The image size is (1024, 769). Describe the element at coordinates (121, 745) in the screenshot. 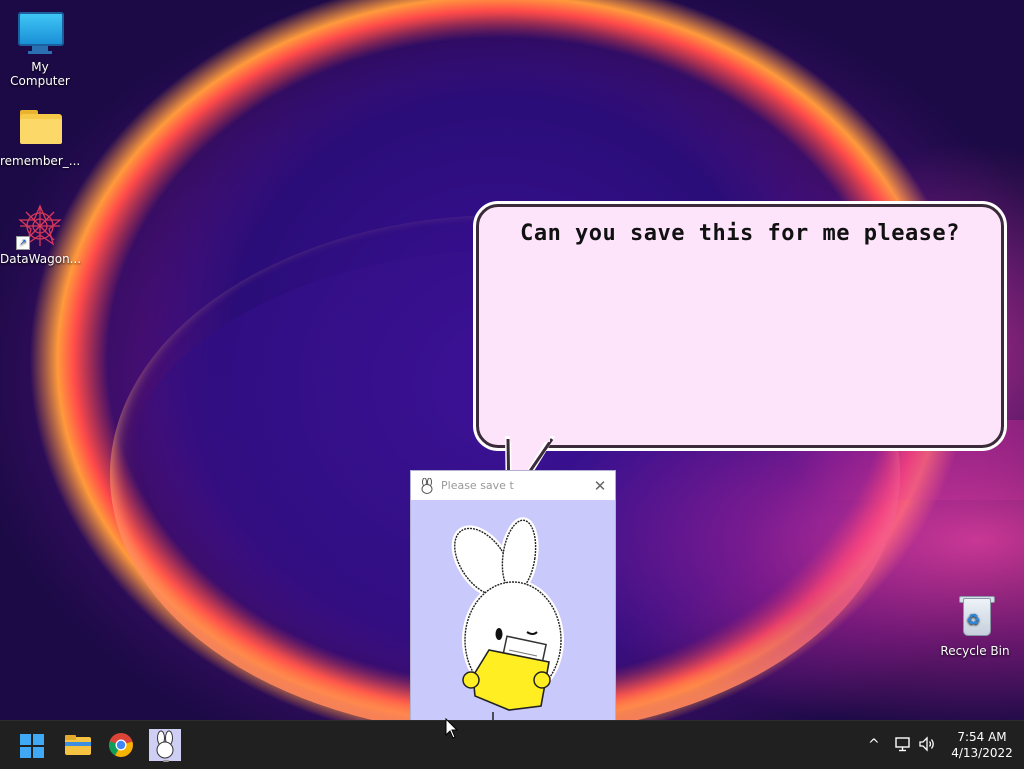

I see `chrome-icon` at that location.